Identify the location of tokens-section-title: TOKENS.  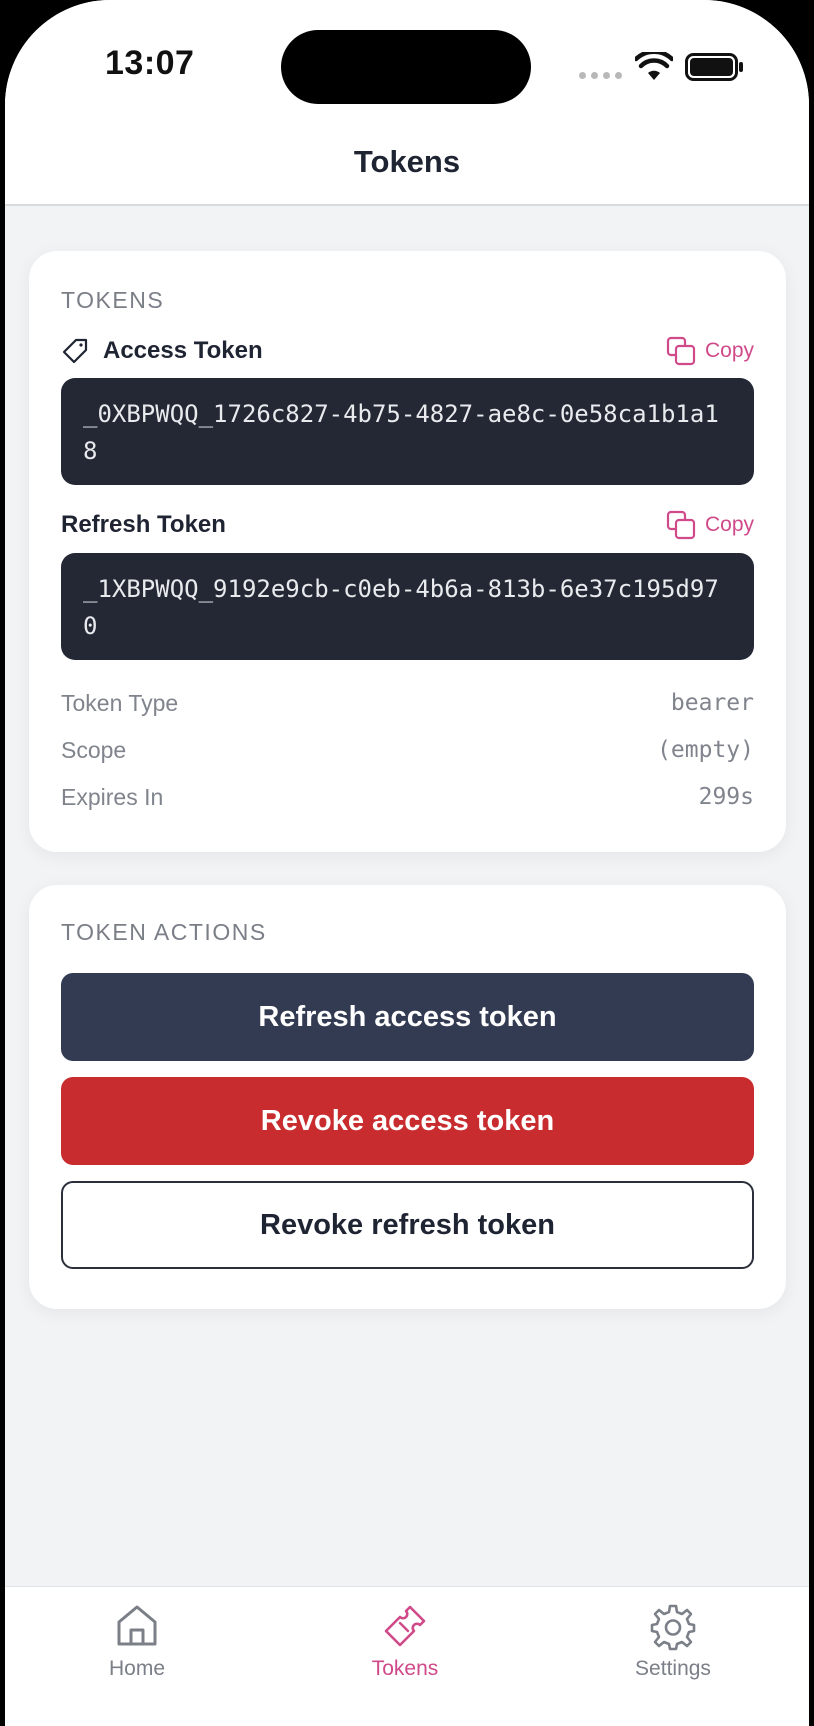
(113, 300).